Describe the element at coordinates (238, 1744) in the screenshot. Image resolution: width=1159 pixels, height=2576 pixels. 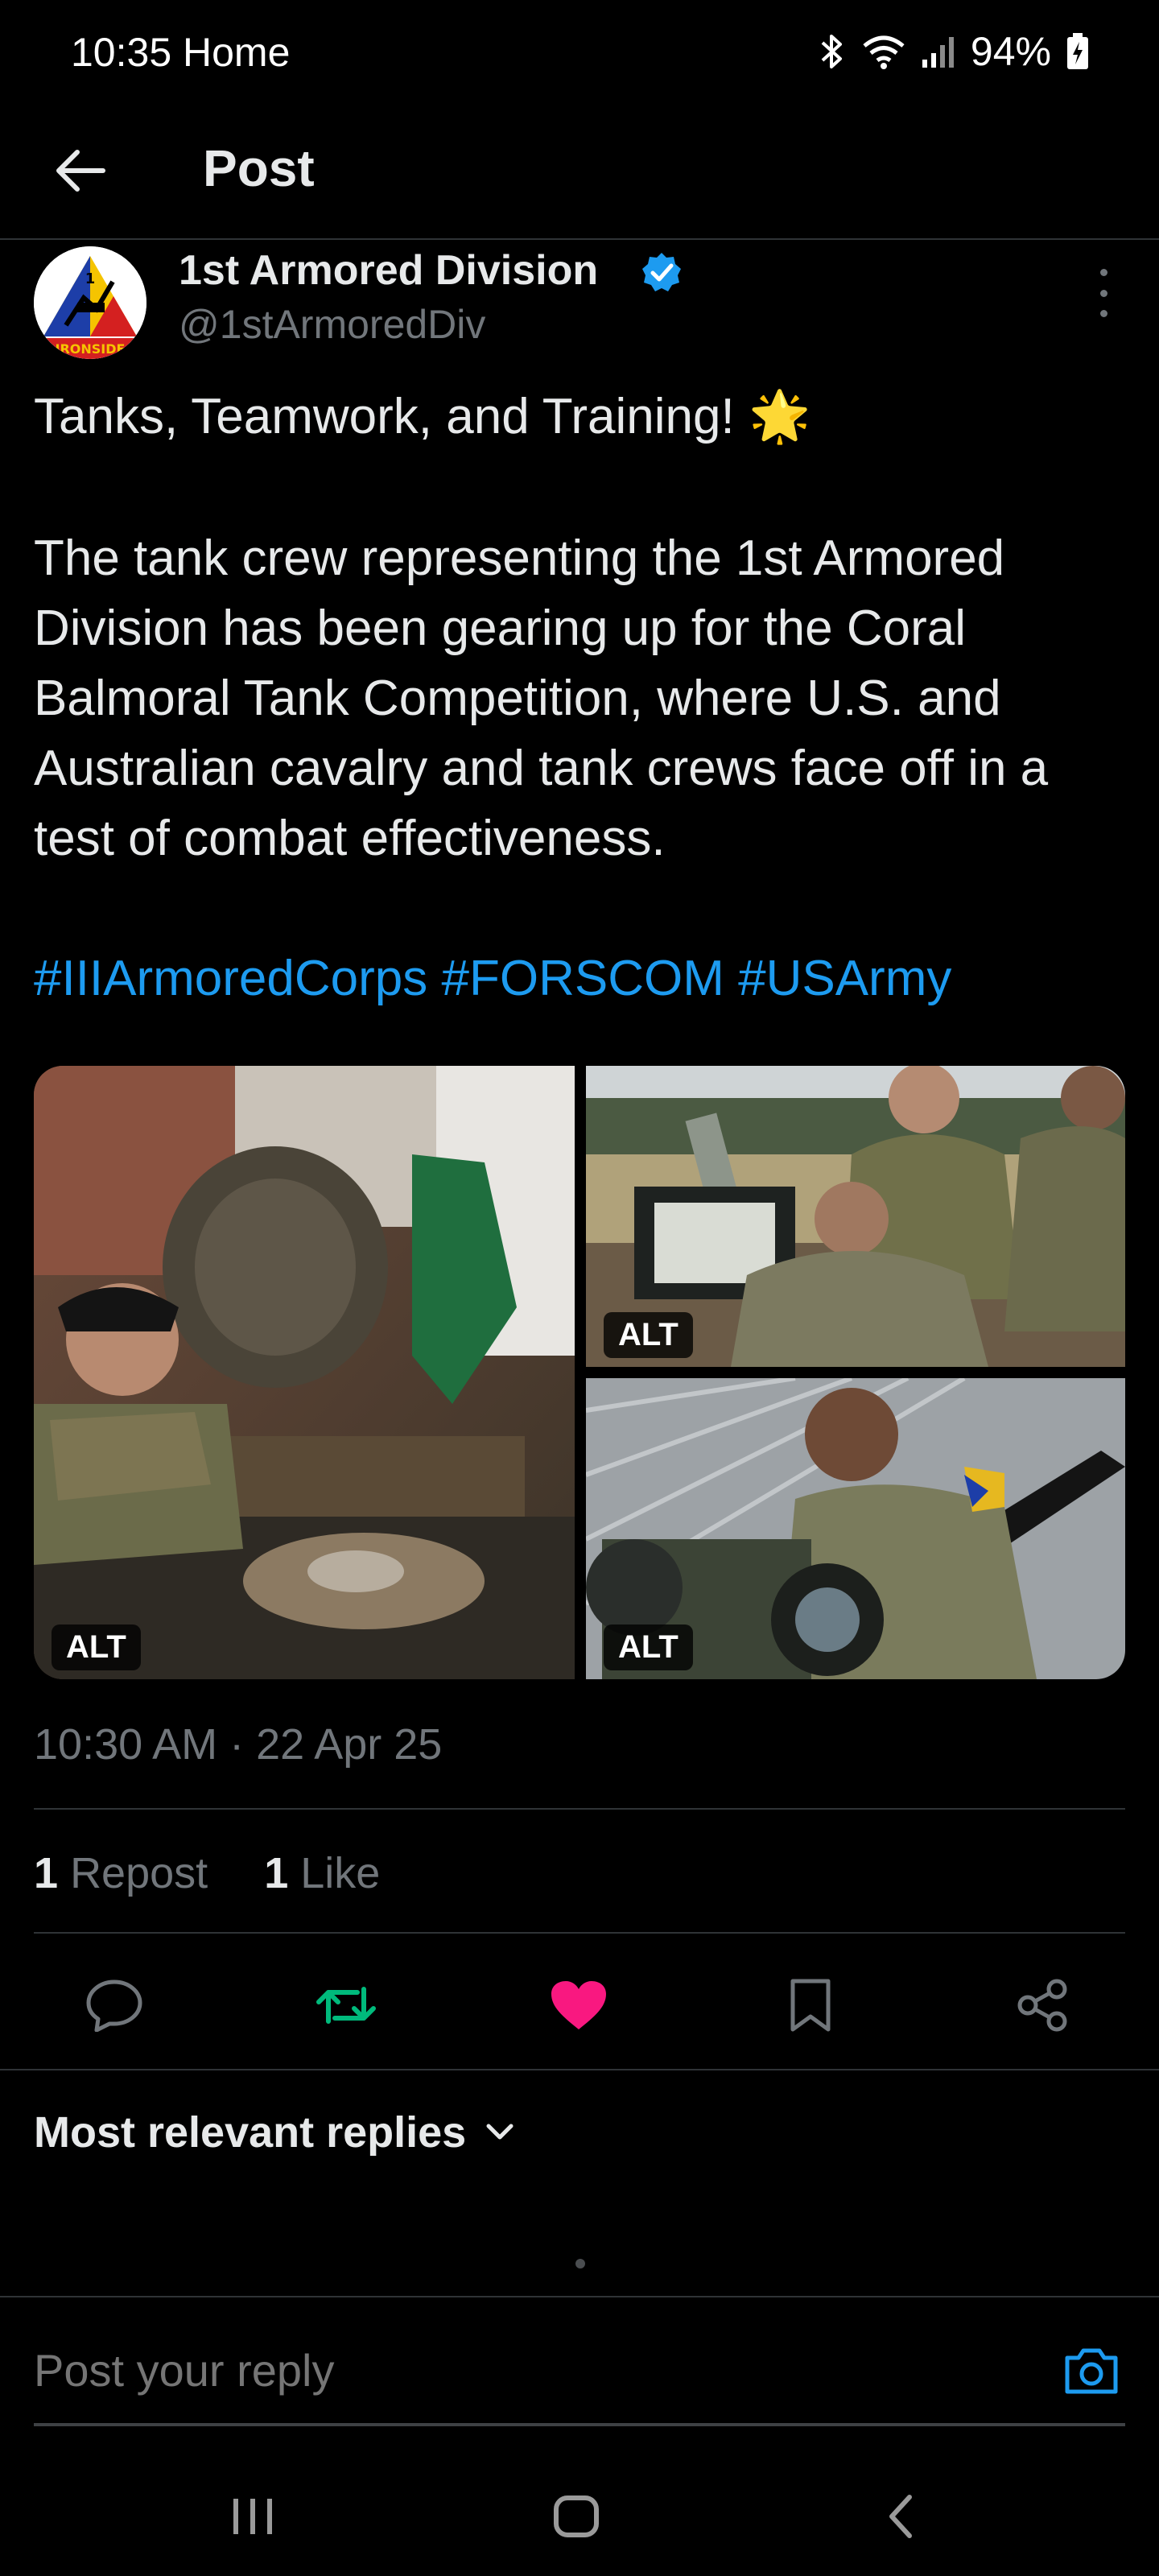
I see `post-timestamp: 10:30 AM · 22 Apr 25` at that location.